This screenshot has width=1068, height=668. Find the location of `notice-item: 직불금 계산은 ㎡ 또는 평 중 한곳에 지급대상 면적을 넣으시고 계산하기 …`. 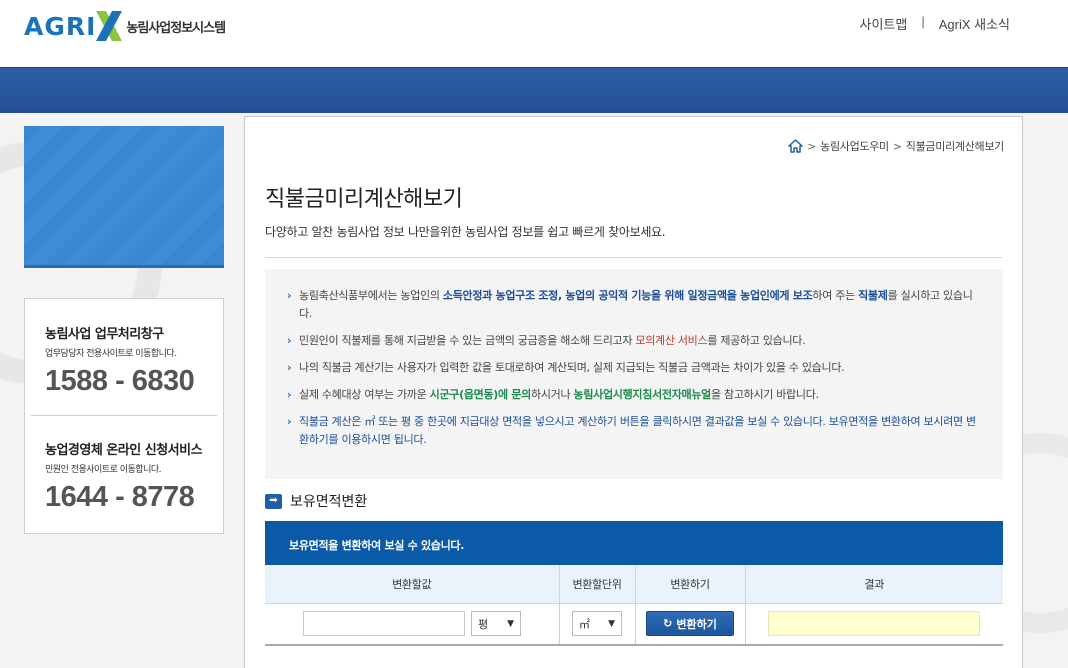

notice-item: 직불금 계산은 ㎡ 또는 평 중 한곳에 지급대상 면적을 넣으시고 계산하기 … is located at coordinates (632, 431).